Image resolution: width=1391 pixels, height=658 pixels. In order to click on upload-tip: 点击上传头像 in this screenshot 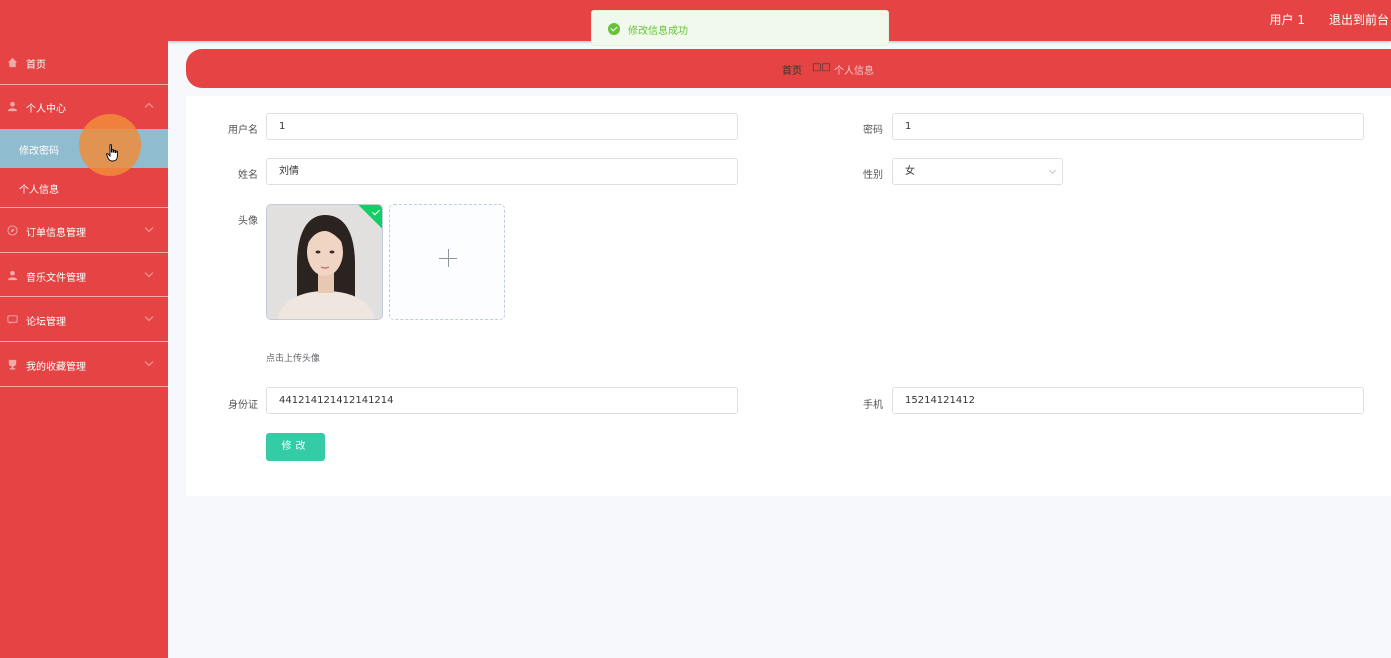, I will do `click(293, 359)`.